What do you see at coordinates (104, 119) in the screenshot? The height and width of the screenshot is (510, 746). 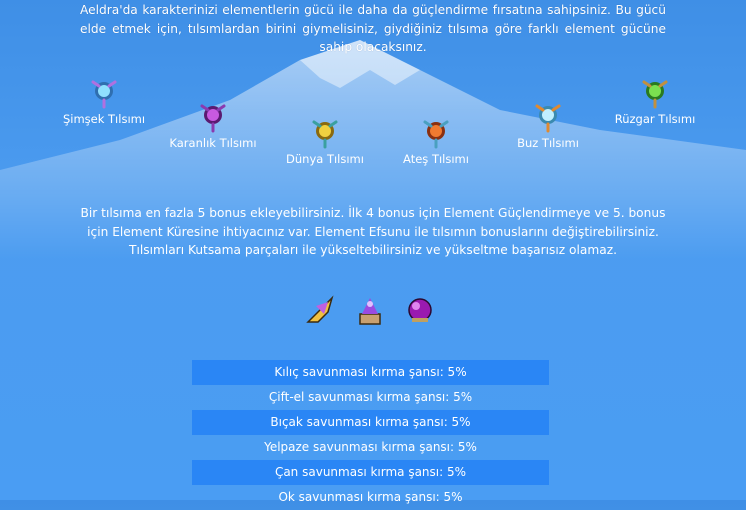 I see `talisman-label: Şimşek Tılsımı` at bounding box center [104, 119].